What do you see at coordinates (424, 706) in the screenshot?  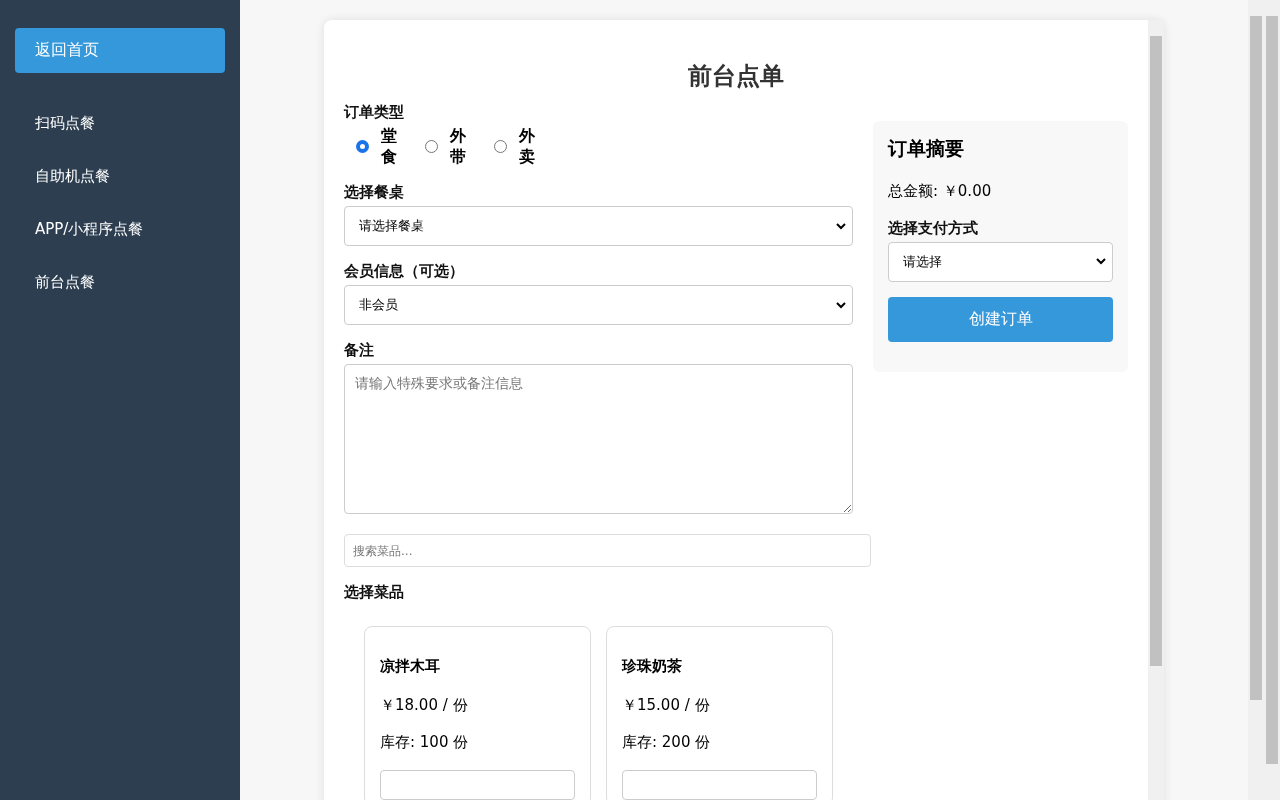 I see `dish-price: ￥18.00 / 份` at bounding box center [424, 706].